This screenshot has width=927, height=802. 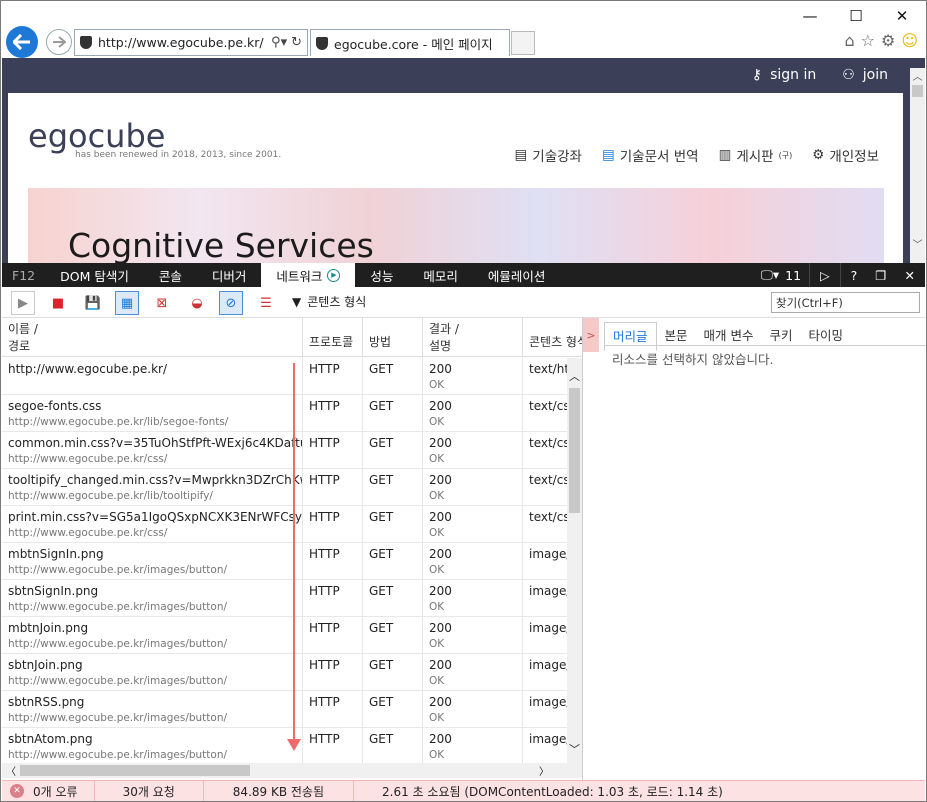 I want to click on tab-memory: 메모리, so click(x=440, y=275).